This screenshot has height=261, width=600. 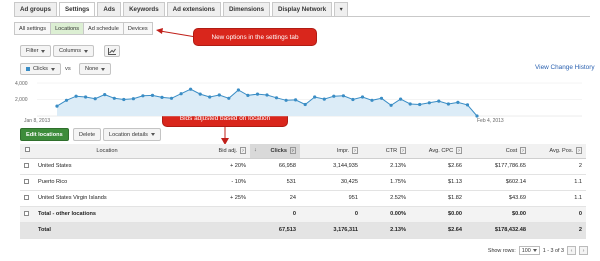 I want to click on cost-cell: $178,432.48, so click(x=498, y=230).